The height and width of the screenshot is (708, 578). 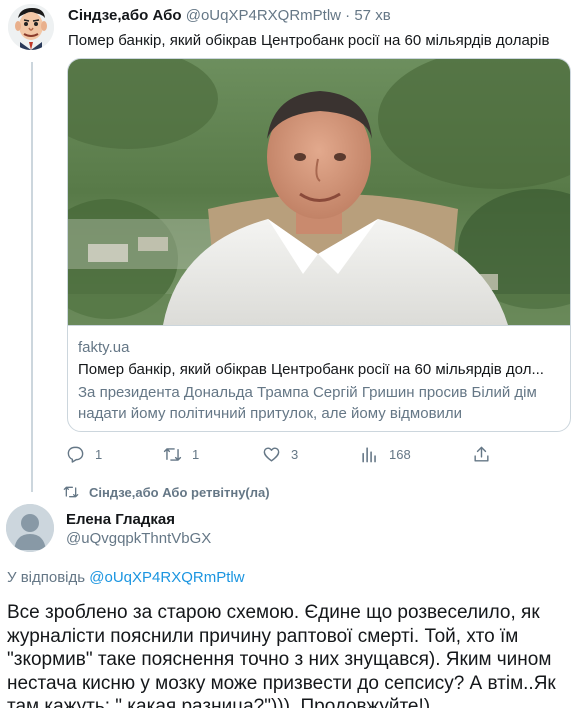 What do you see at coordinates (104, 347) in the screenshot?
I see `card-domain: fakty.ua` at bounding box center [104, 347].